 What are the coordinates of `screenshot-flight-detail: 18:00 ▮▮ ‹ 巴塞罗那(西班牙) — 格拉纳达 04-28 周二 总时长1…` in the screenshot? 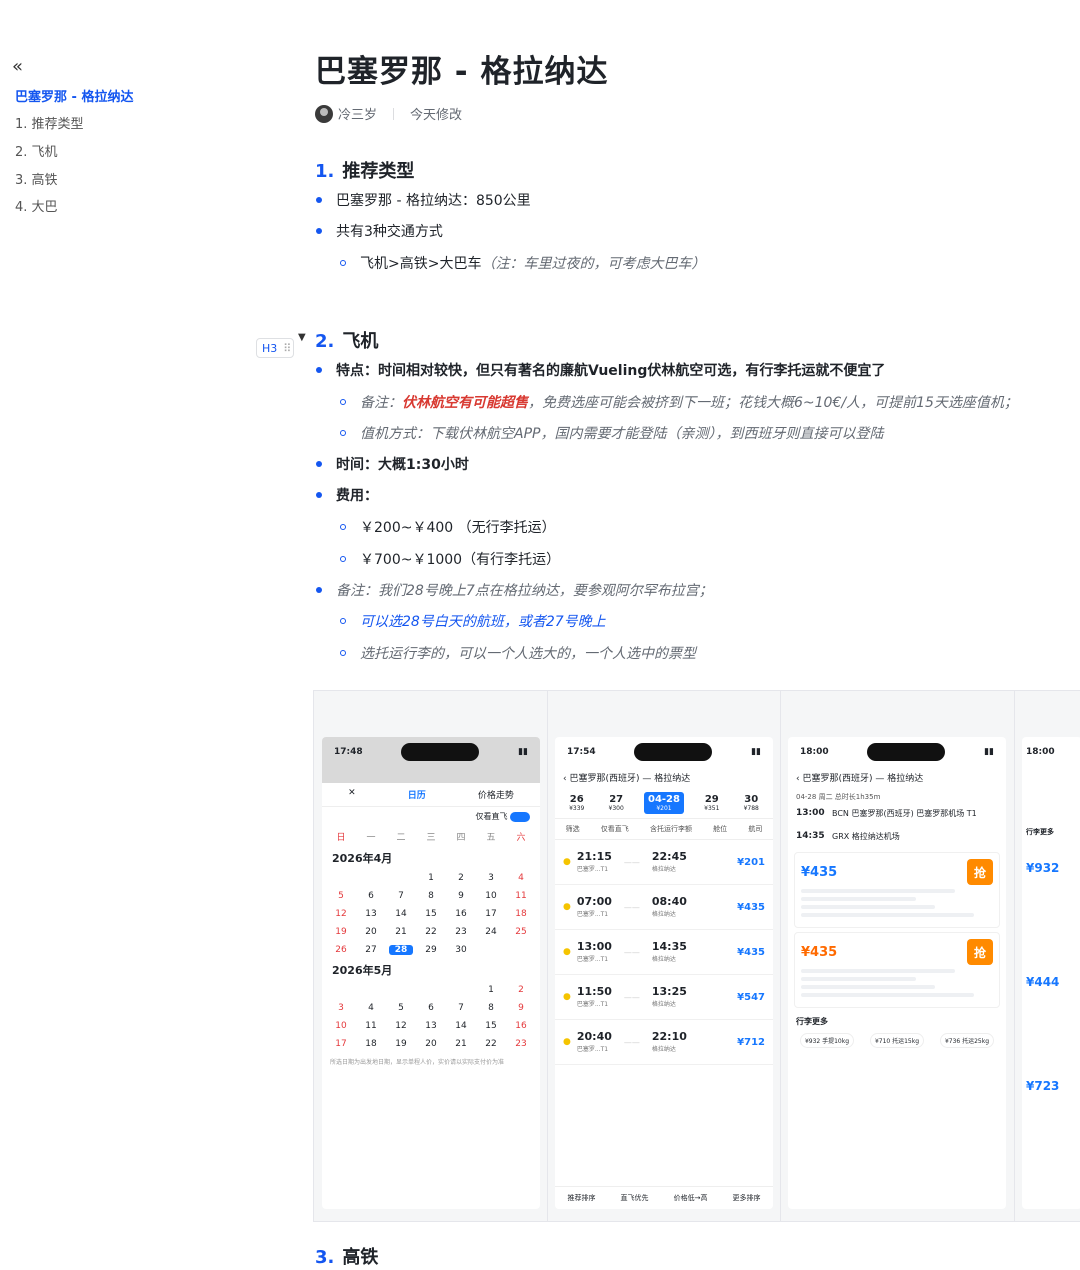 It's located at (897, 973).